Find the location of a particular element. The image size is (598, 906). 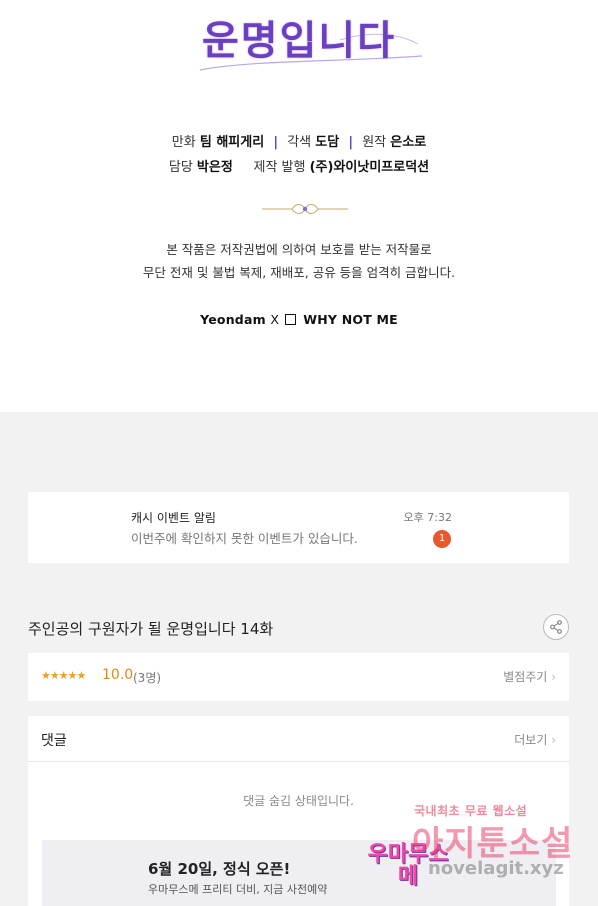

notification-count-badge: 1 is located at coordinates (442, 539).